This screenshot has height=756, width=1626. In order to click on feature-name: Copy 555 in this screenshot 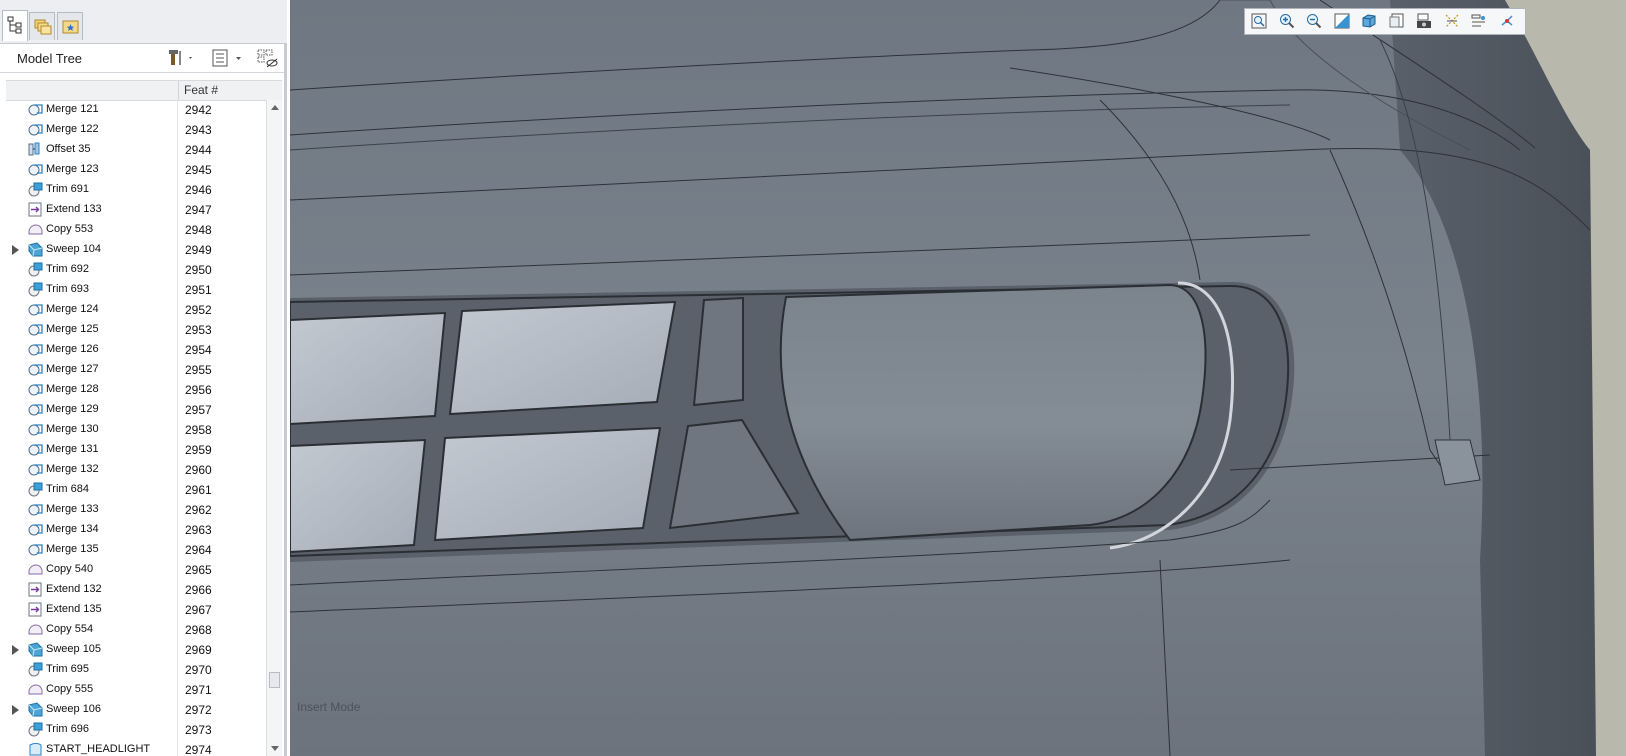, I will do `click(70, 689)`.